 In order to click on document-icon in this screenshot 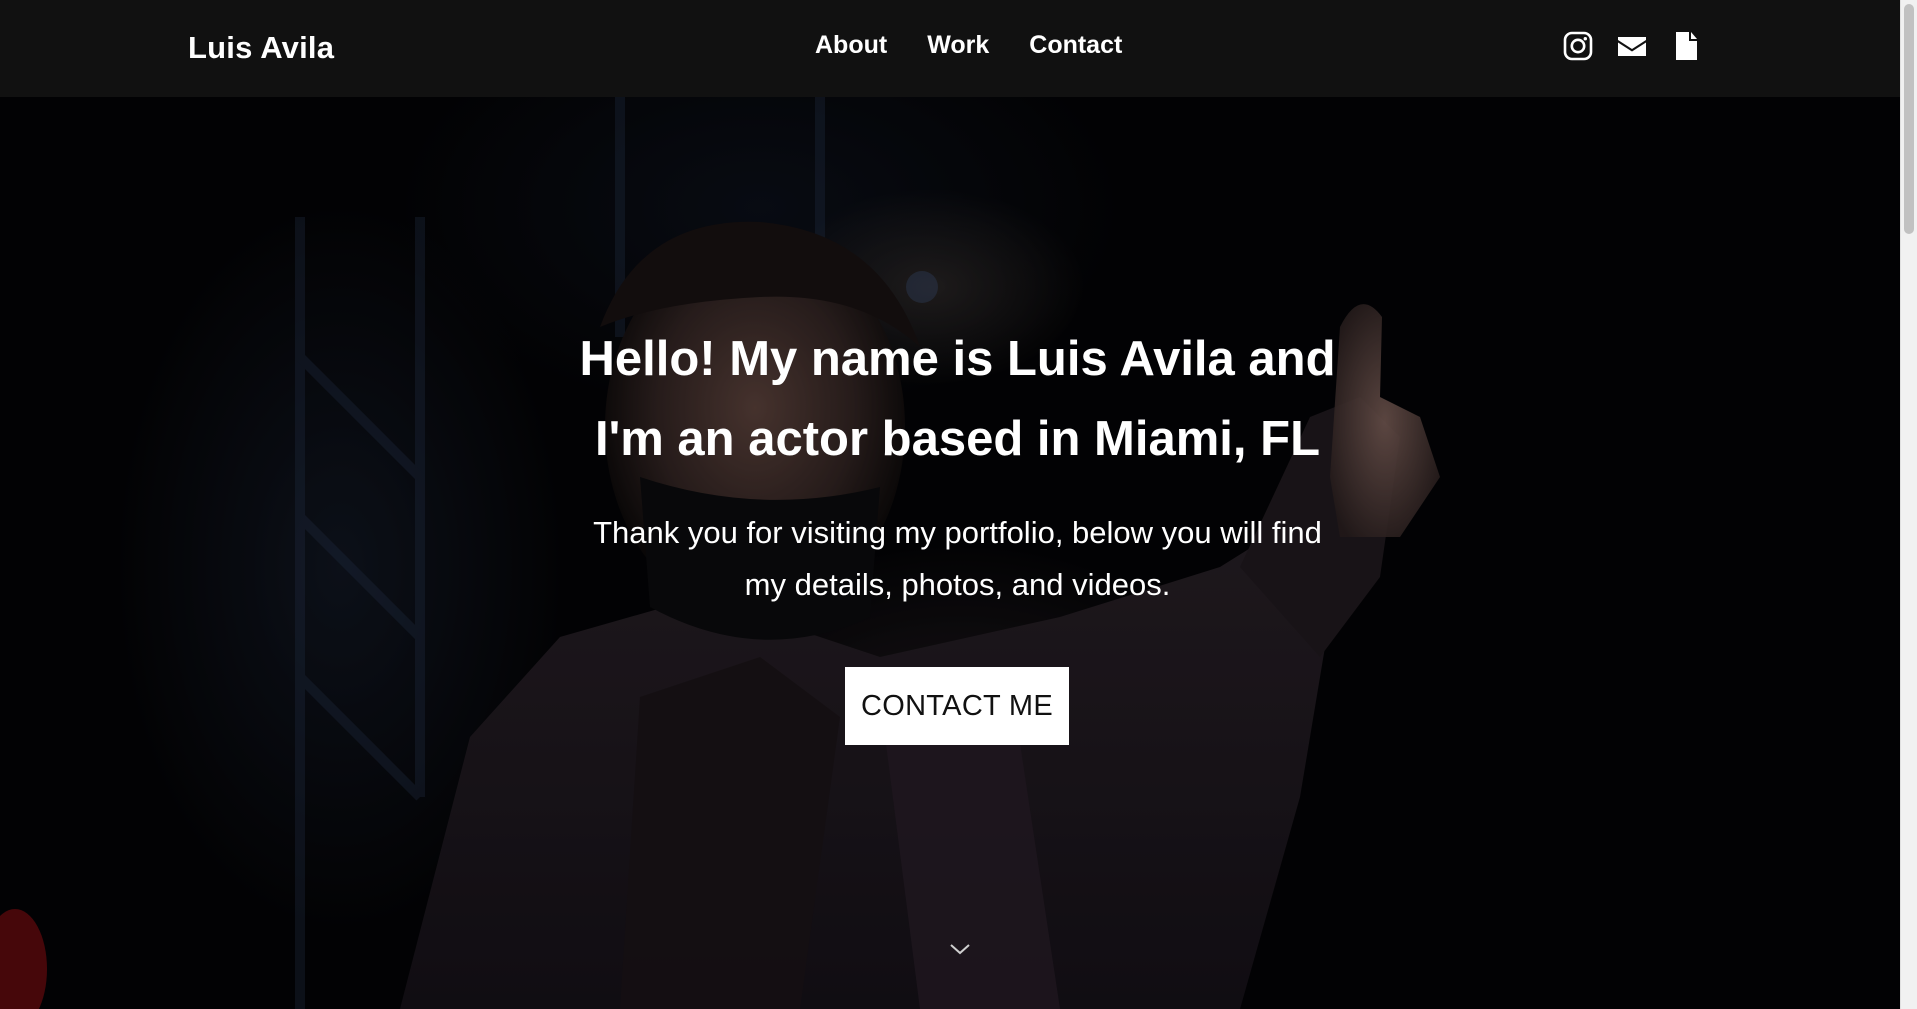, I will do `click(1686, 46)`.